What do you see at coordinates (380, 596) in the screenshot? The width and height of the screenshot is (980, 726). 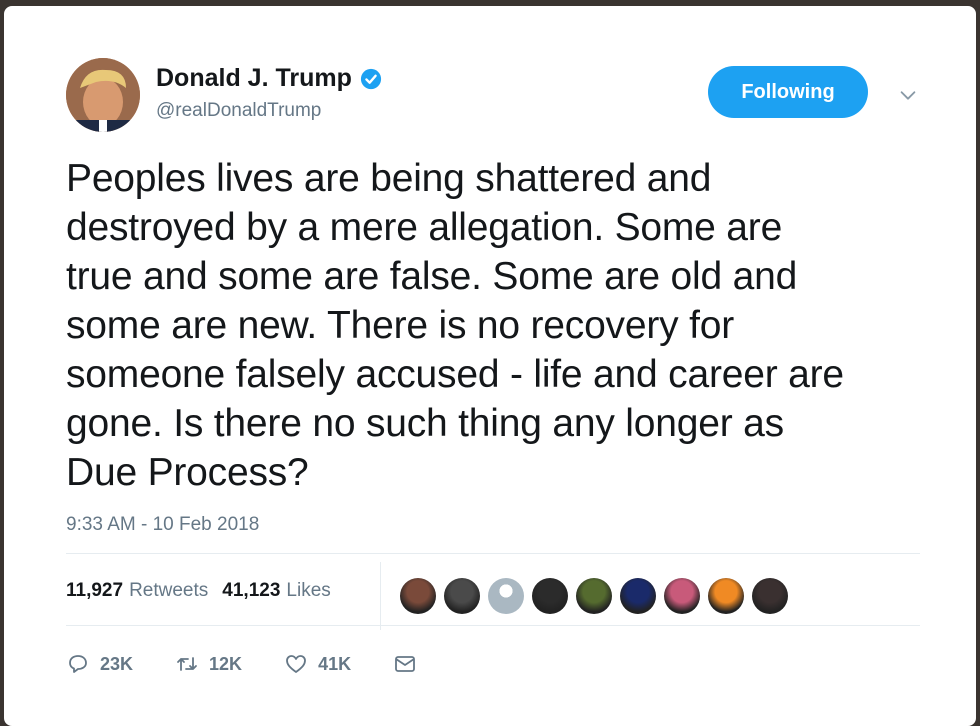 I see `stats-separator` at bounding box center [380, 596].